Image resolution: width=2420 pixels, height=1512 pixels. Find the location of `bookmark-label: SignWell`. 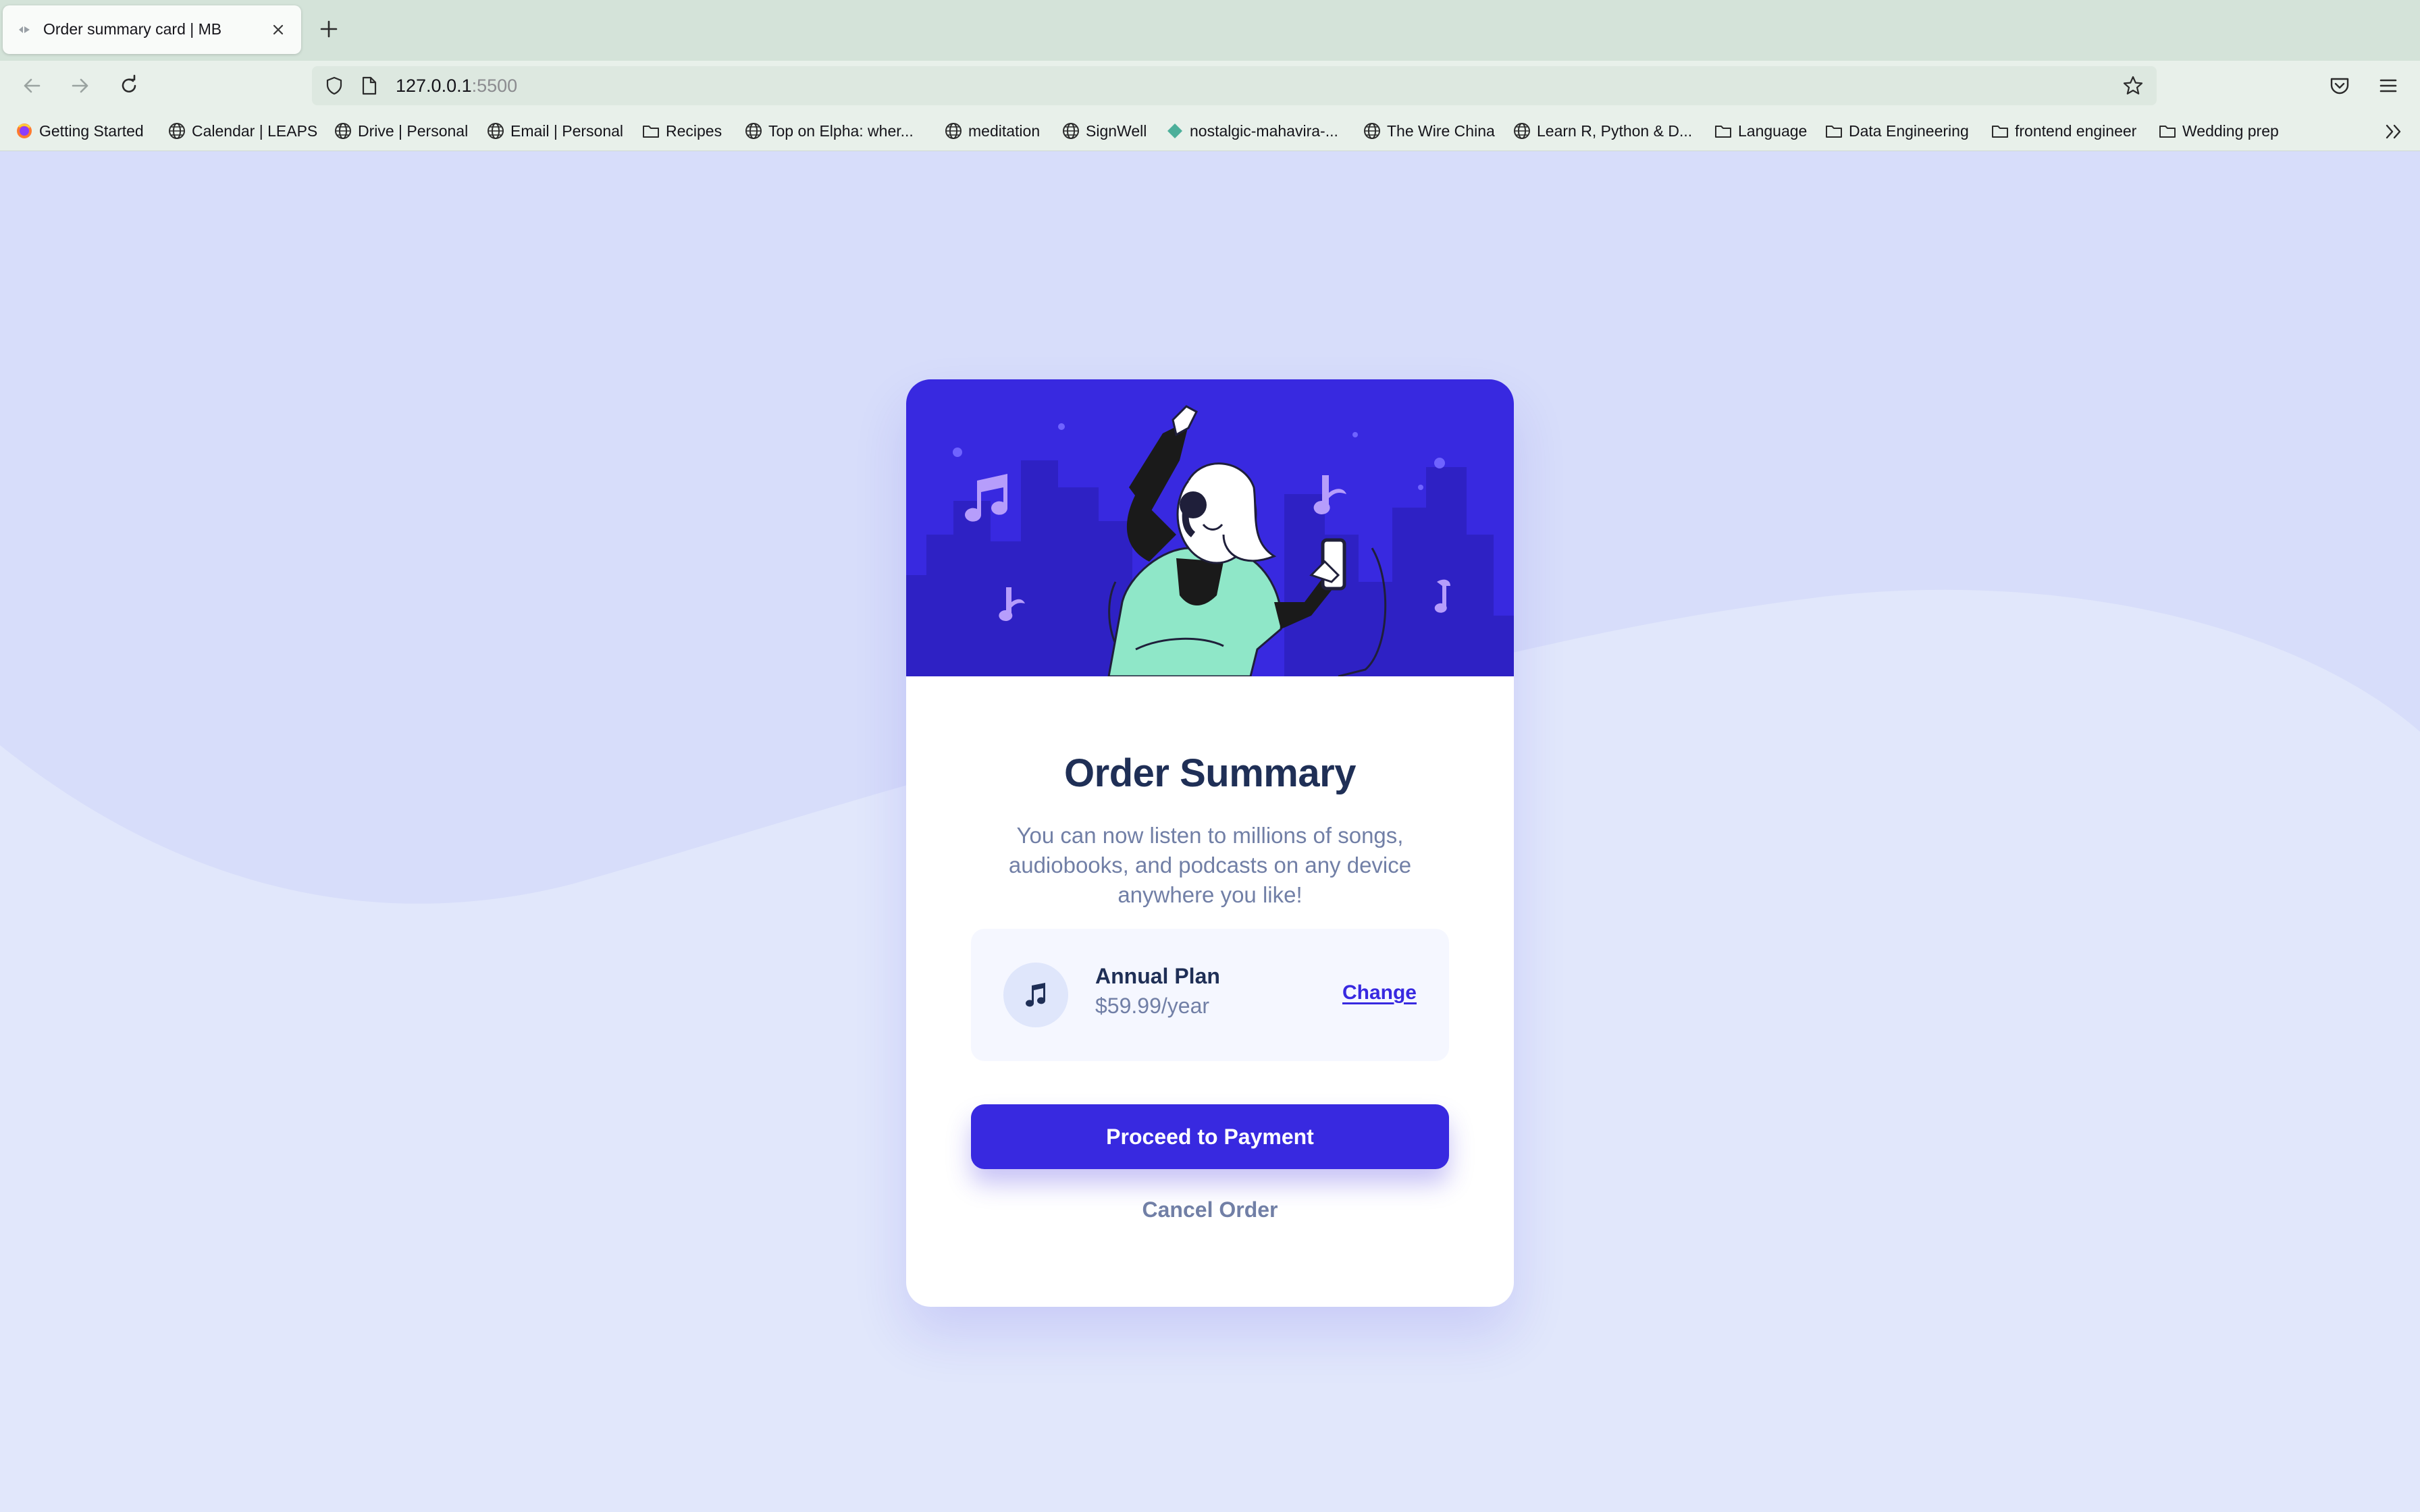

bookmark-label: SignWell is located at coordinates (1116, 131).